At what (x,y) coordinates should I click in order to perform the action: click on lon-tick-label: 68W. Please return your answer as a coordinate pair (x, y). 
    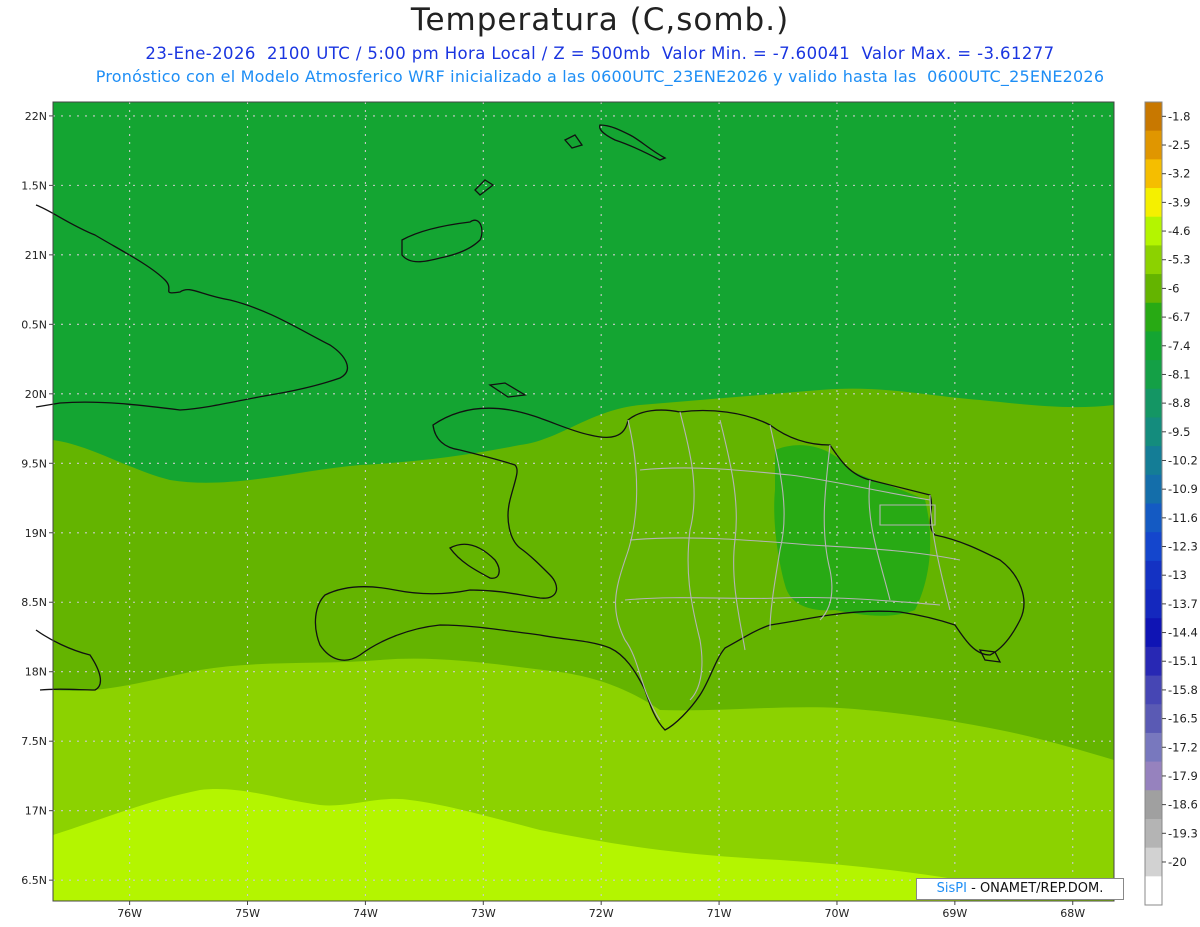
    Looking at the image, I should click on (1072, 913).